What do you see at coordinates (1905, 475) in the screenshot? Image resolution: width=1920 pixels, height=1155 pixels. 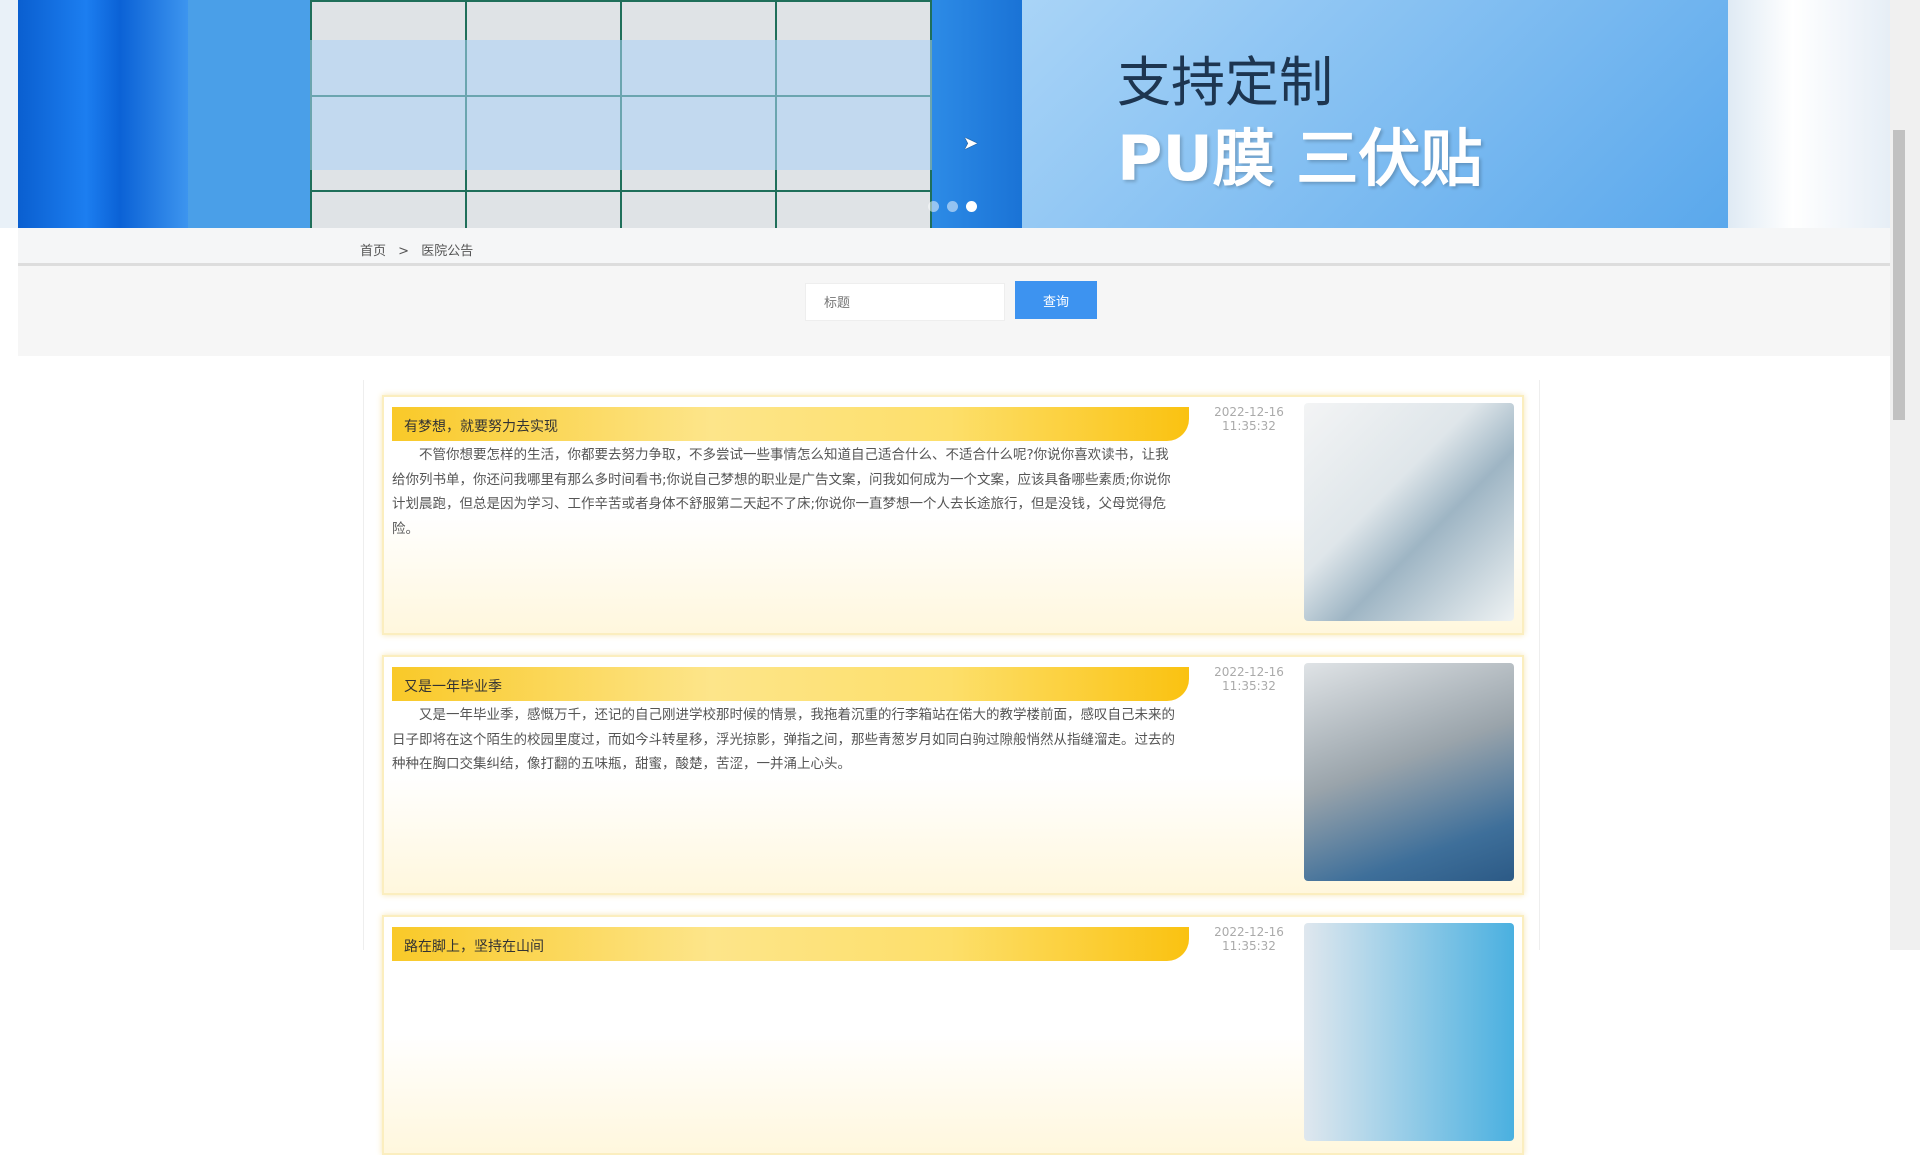 I see `page-scrollbar` at bounding box center [1905, 475].